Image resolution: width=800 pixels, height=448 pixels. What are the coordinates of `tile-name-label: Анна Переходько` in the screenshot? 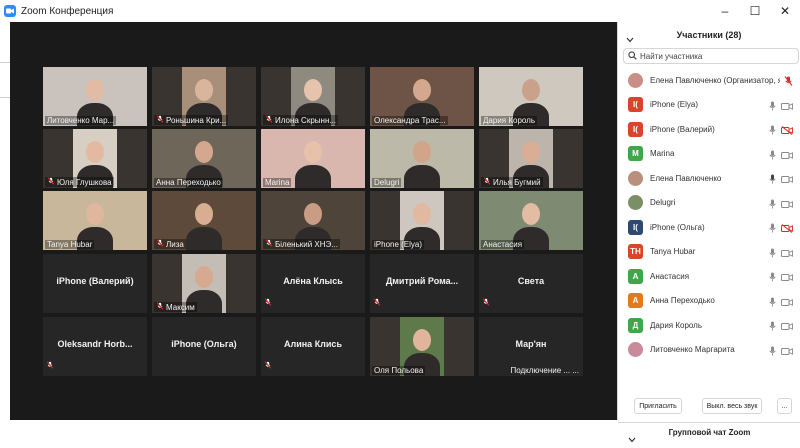 It's located at (188, 182).